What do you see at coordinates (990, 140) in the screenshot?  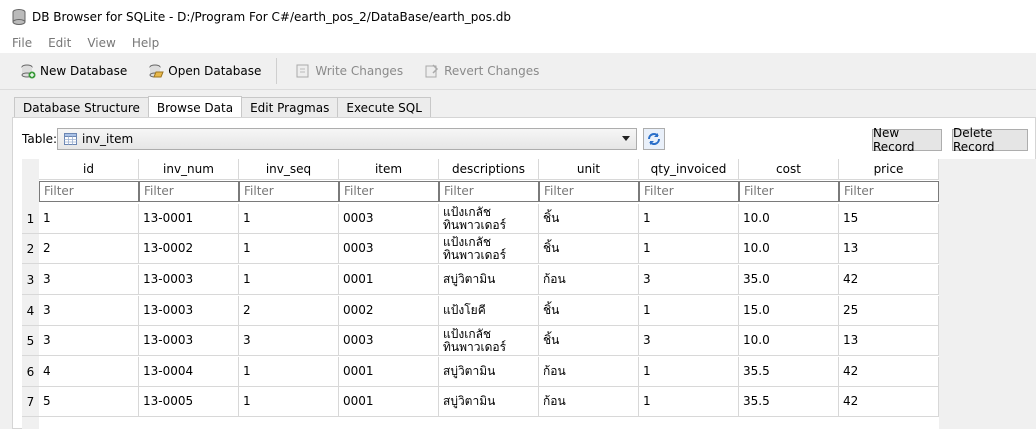 I see `delete-record-button: Delete Record` at bounding box center [990, 140].